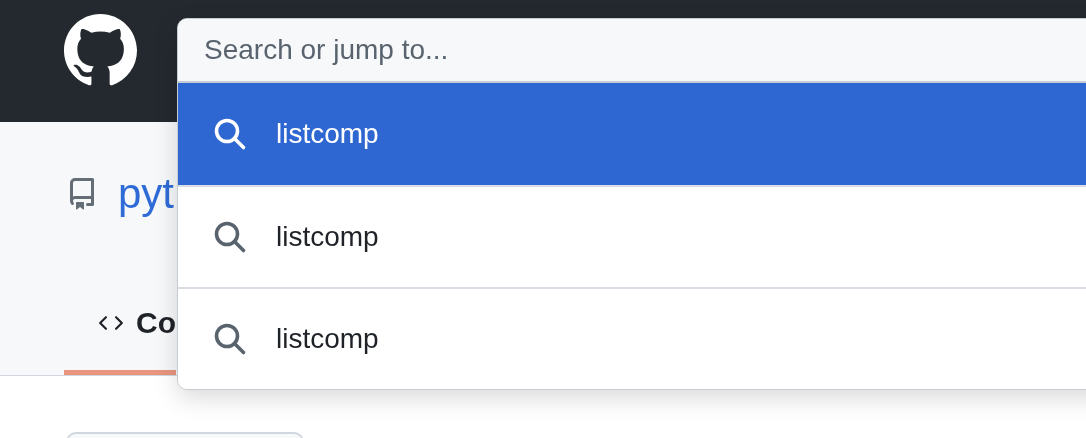  Describe the element at coordinates (146, 194) in the screenshot. I see `repository-link: pyt` at that location.